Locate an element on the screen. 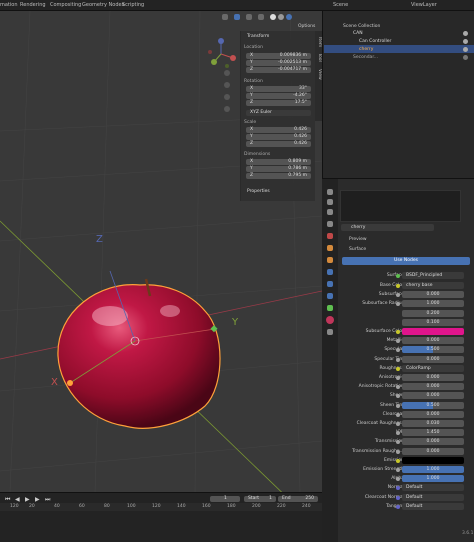  surface-panel-header: Surface is located at coordinates (357, 249).